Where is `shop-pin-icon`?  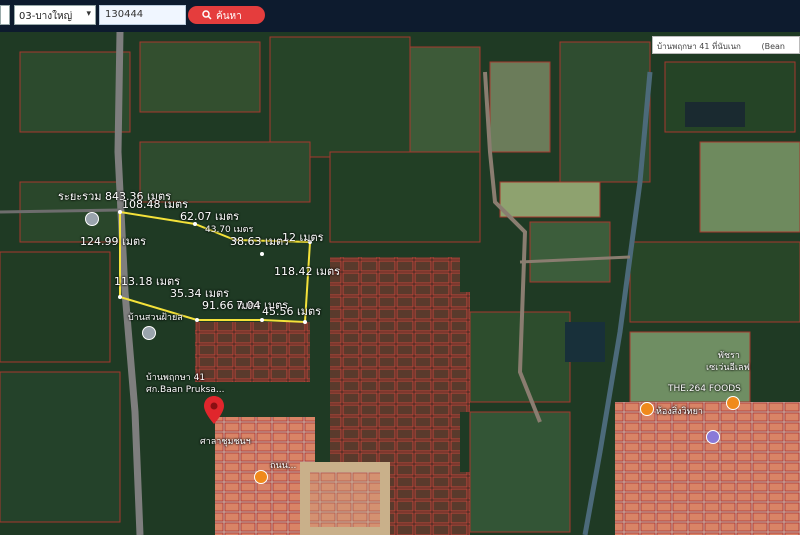
shop-pin-icon is located at coordinates (261, 477).